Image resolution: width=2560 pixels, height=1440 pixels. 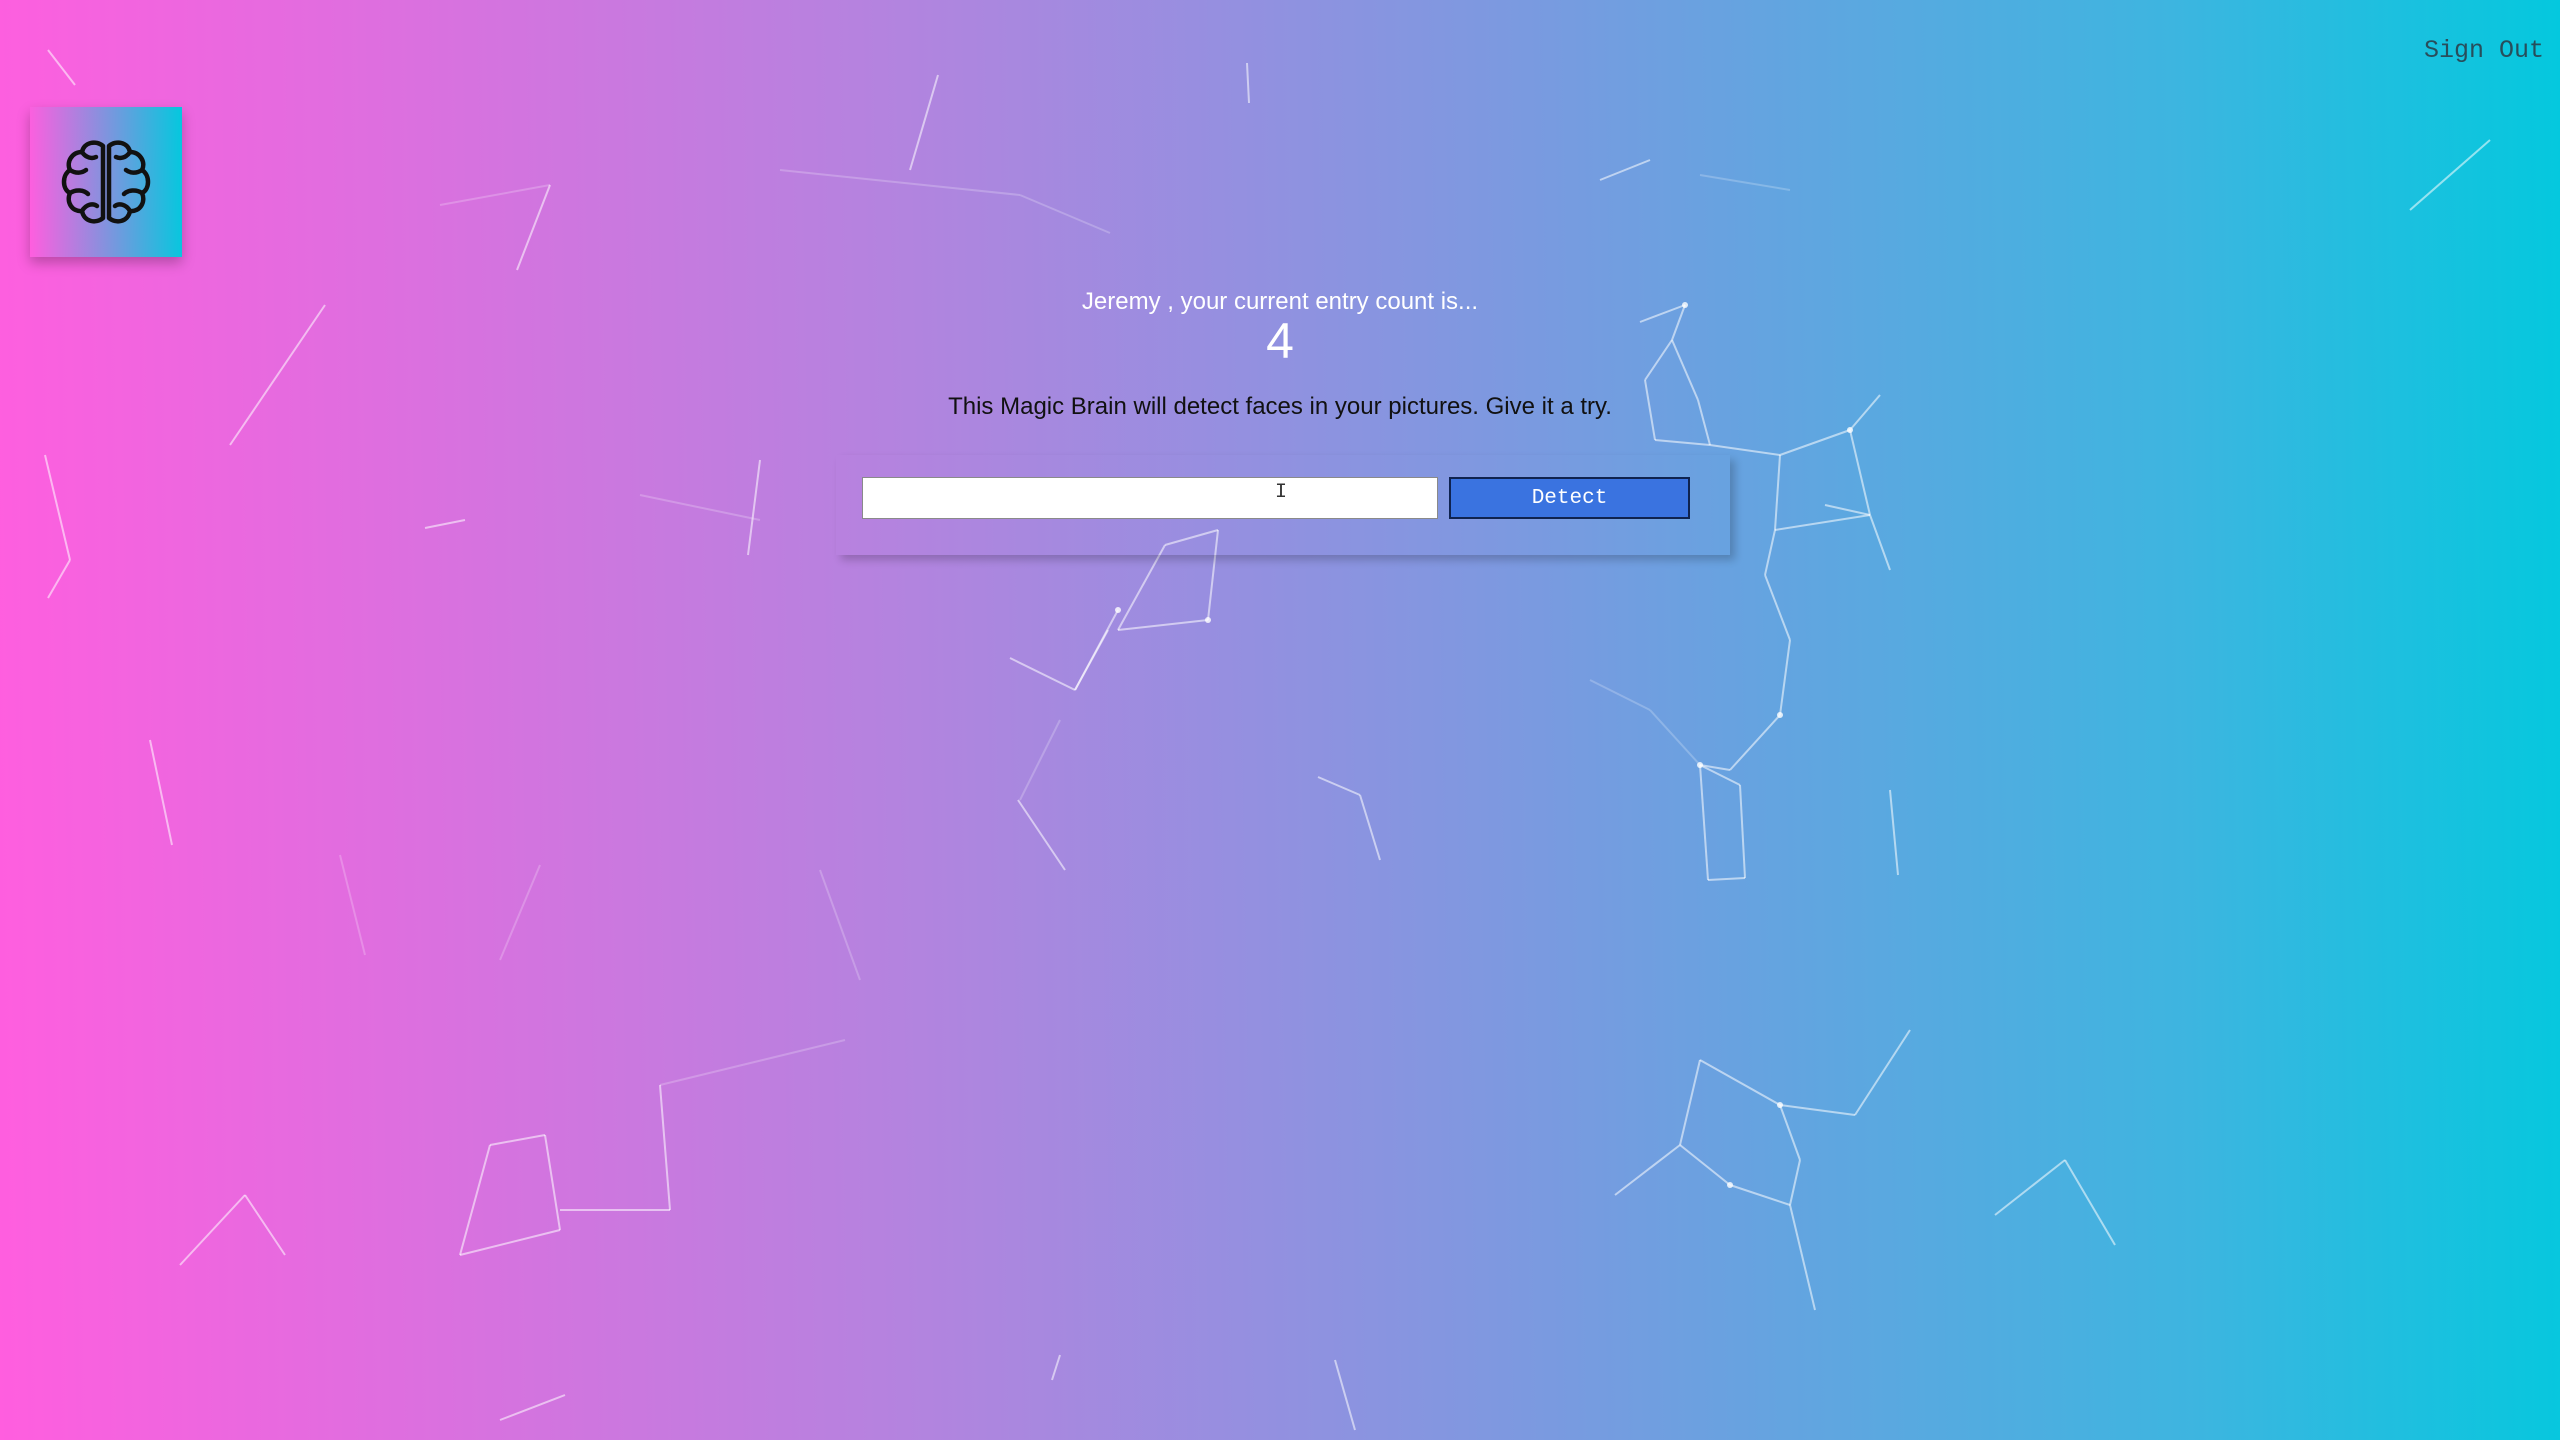 What do you see at coordinates (1281, 492) in the screenshot?
I see `text-cursor-icon: I` at bounding box center [1281, 492].